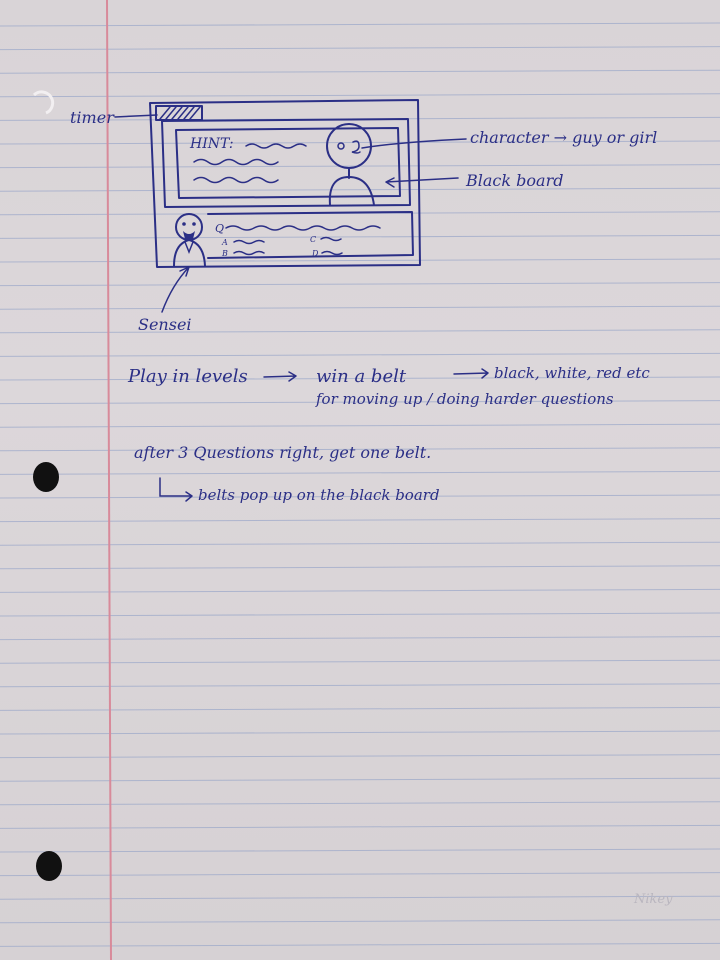  I want to click on punch-hole-middle, so click(46, 477).